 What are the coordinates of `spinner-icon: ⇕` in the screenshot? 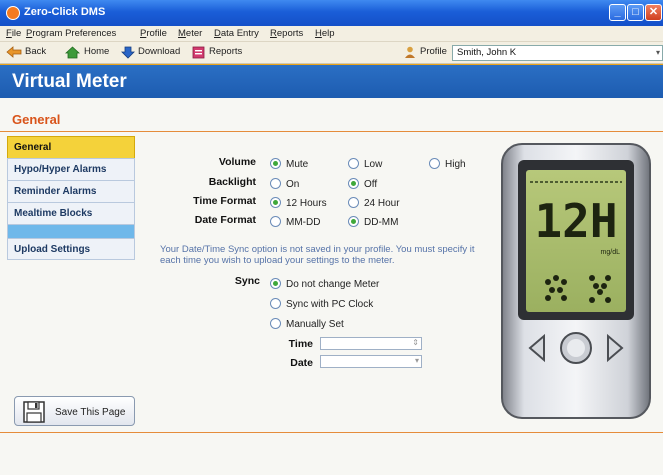 It's located at (415, 342).